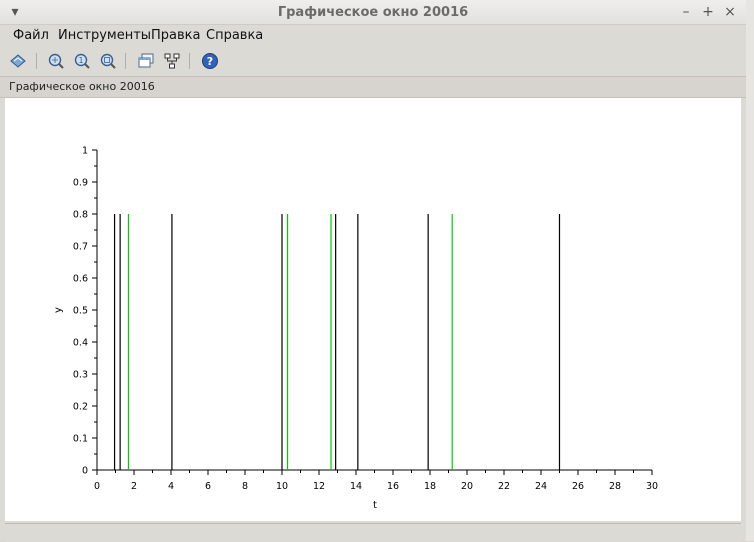  I want to click on x-tick-label: 6, so click(208, 486).